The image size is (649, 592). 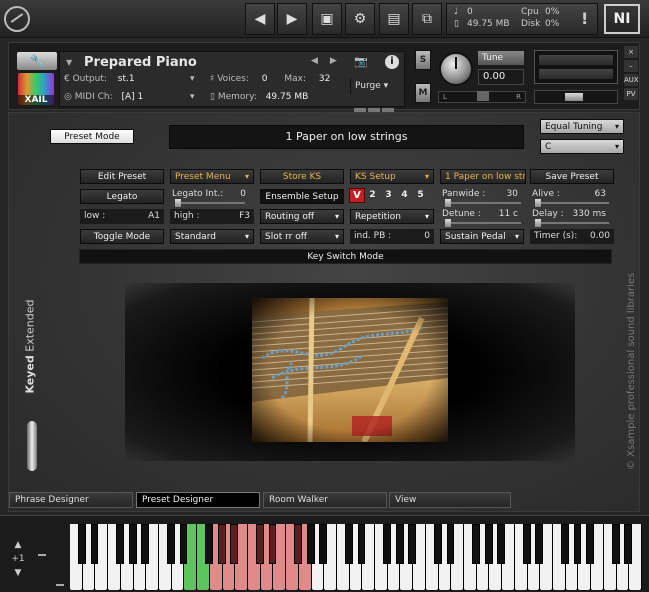 What do you see at coordinates (302, 236) in the screenshot?
I see `slot-rr-dropdown: Slot rr off` at bounding box center [302, 236].